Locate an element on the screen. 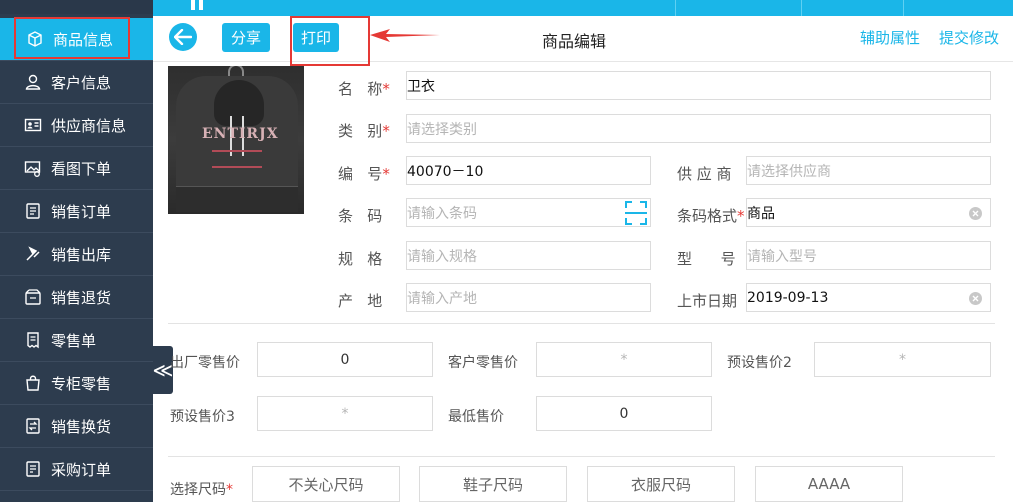 This screenshot has width=1013, height=502. submit-changes-link: 提交修改 is located at coordinates (969, 37).